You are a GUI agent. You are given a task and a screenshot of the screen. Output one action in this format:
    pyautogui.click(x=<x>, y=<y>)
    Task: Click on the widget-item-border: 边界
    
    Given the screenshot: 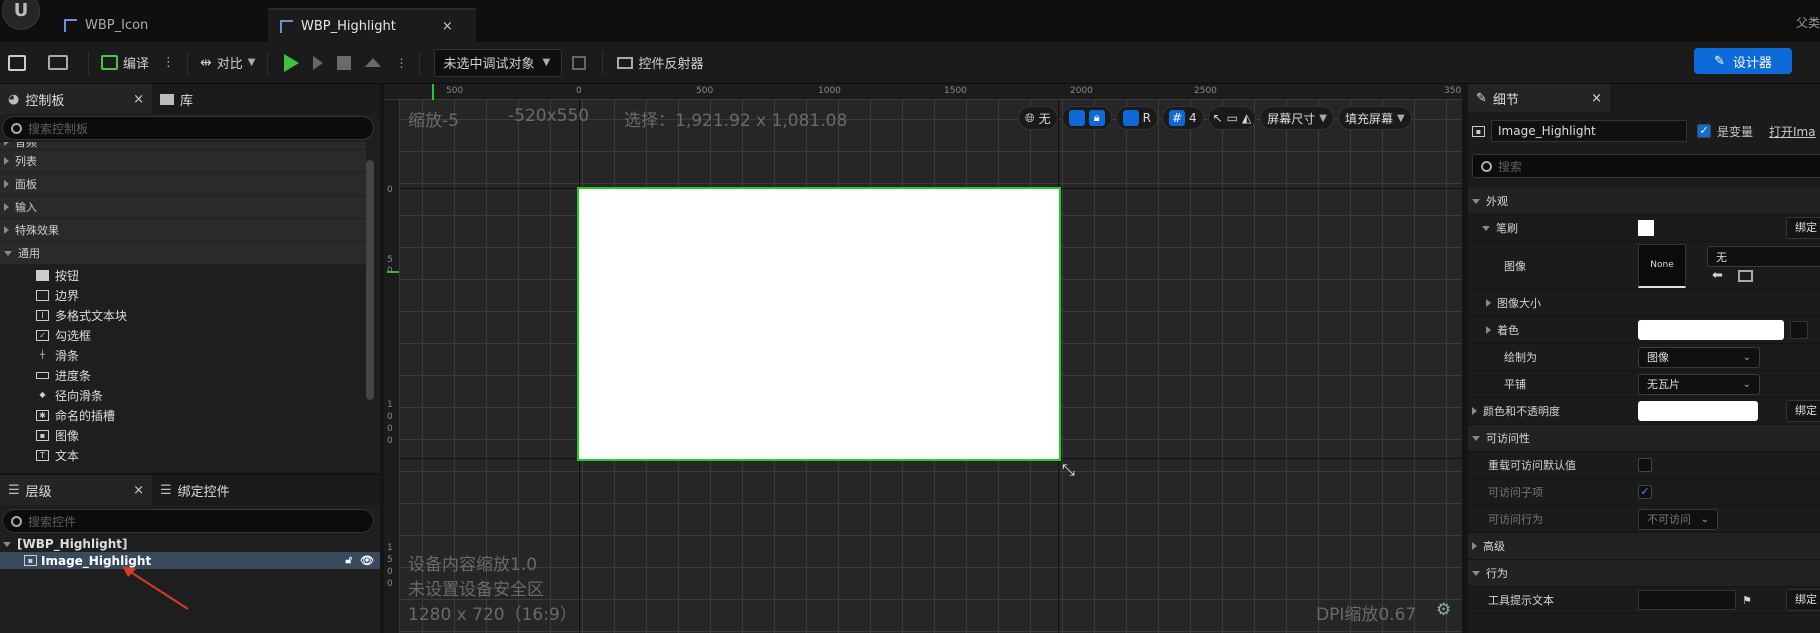 What is the action you would take?
    pyautogui.click(x=183, y=295)
    